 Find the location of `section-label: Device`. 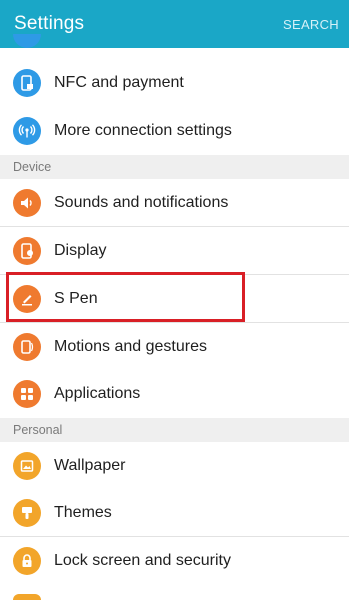

section-label: Device is located at coordinates (32, 167).